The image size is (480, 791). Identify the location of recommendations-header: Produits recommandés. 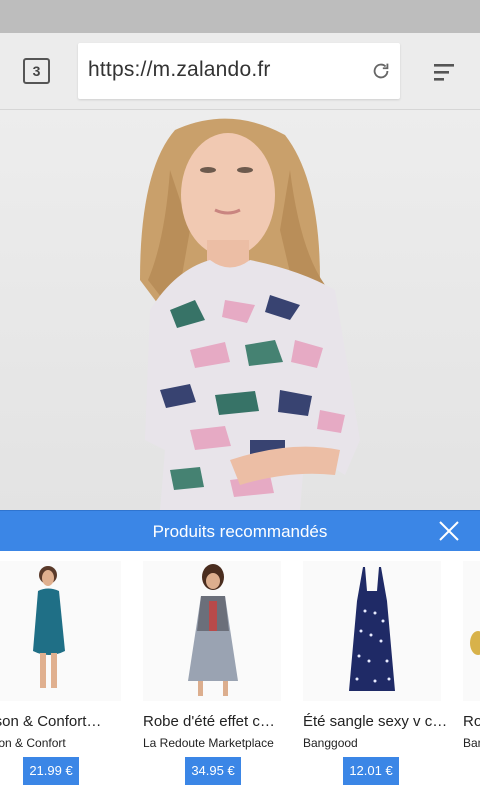
(240, 530).